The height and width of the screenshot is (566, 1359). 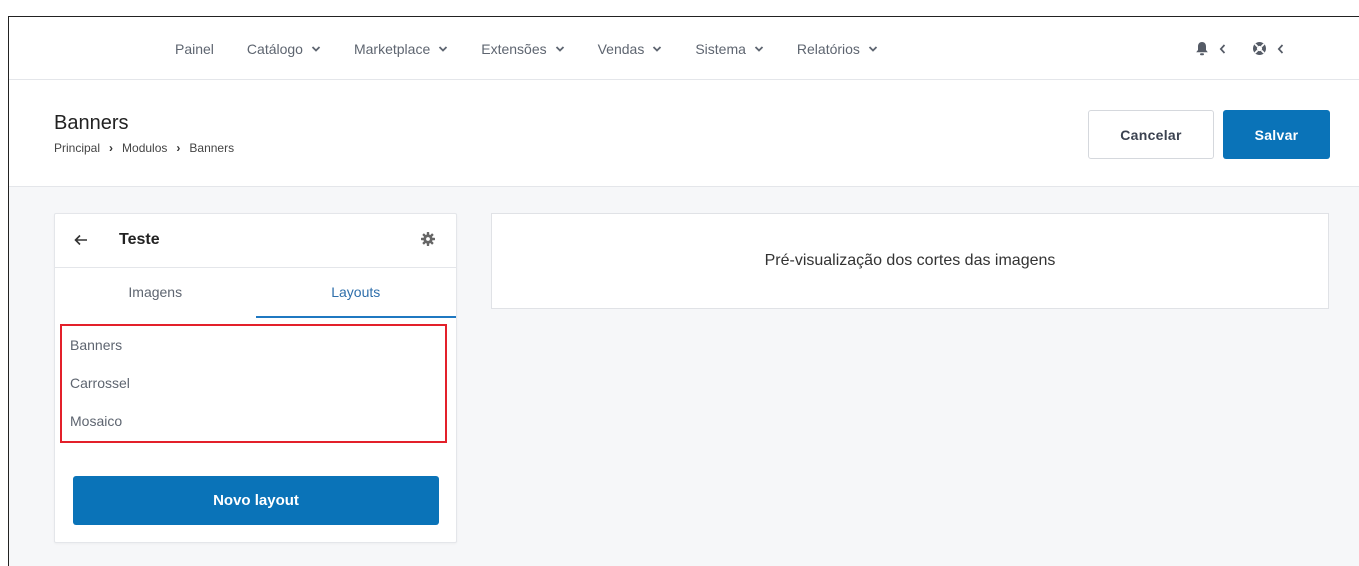 What do you see at coordinates (255, 241) in the screenshot?
I see `panel-header: Teste` at bounding box center [255, 241].